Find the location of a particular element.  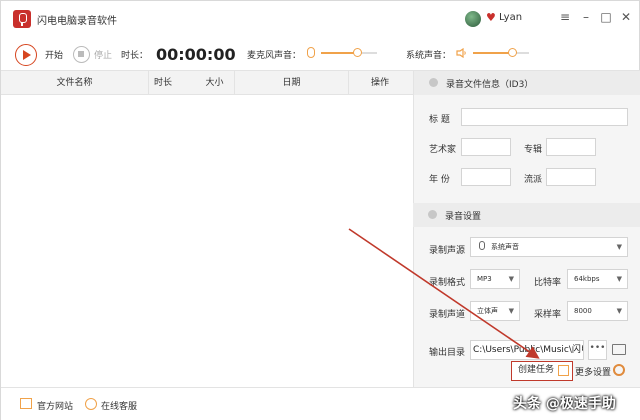

output-path-field: C:\Users\Public\Music\闪电 is located at coordinates (527, 350).